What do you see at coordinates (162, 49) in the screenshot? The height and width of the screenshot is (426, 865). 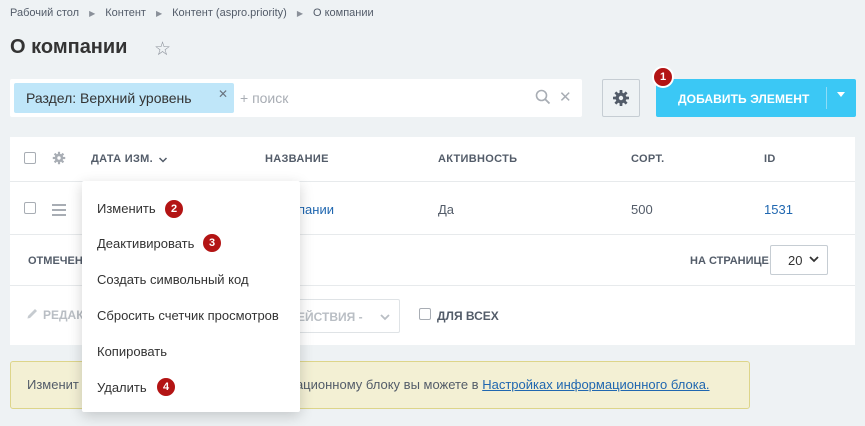 I see `star-icon: ☆` at bounding box center [162, 49].